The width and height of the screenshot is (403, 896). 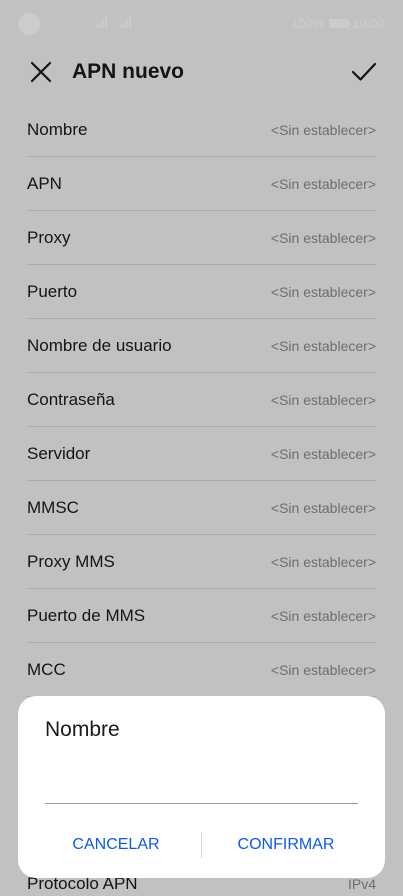 I want to click on dialog-actions: CANCELAR CONFIRMAR, so click(x=201, y=845).